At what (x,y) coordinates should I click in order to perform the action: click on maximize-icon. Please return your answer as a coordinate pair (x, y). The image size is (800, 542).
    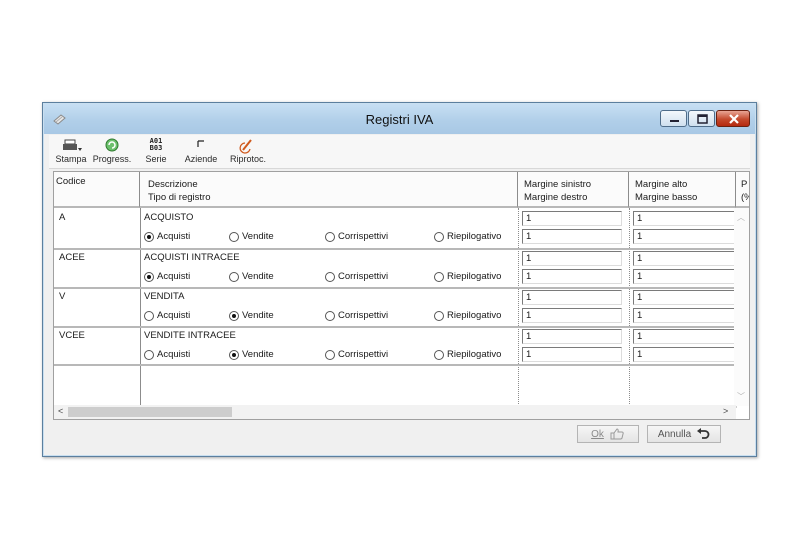
    Looking at the image, I should click on (702, 119).